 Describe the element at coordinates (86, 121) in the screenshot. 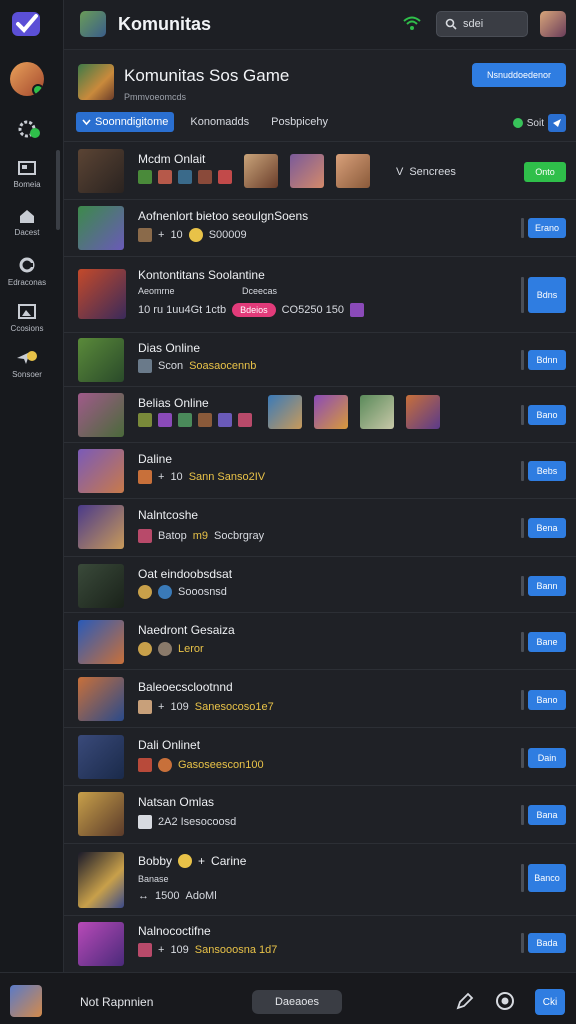

I see `chevron-down-icon` at that location.